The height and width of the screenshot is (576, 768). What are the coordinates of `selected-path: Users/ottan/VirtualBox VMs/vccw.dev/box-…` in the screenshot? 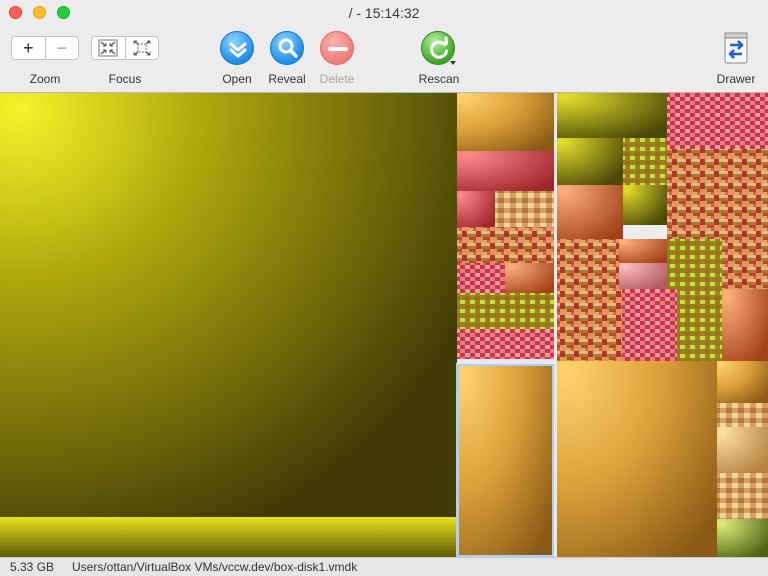 It's located at (215, 567).